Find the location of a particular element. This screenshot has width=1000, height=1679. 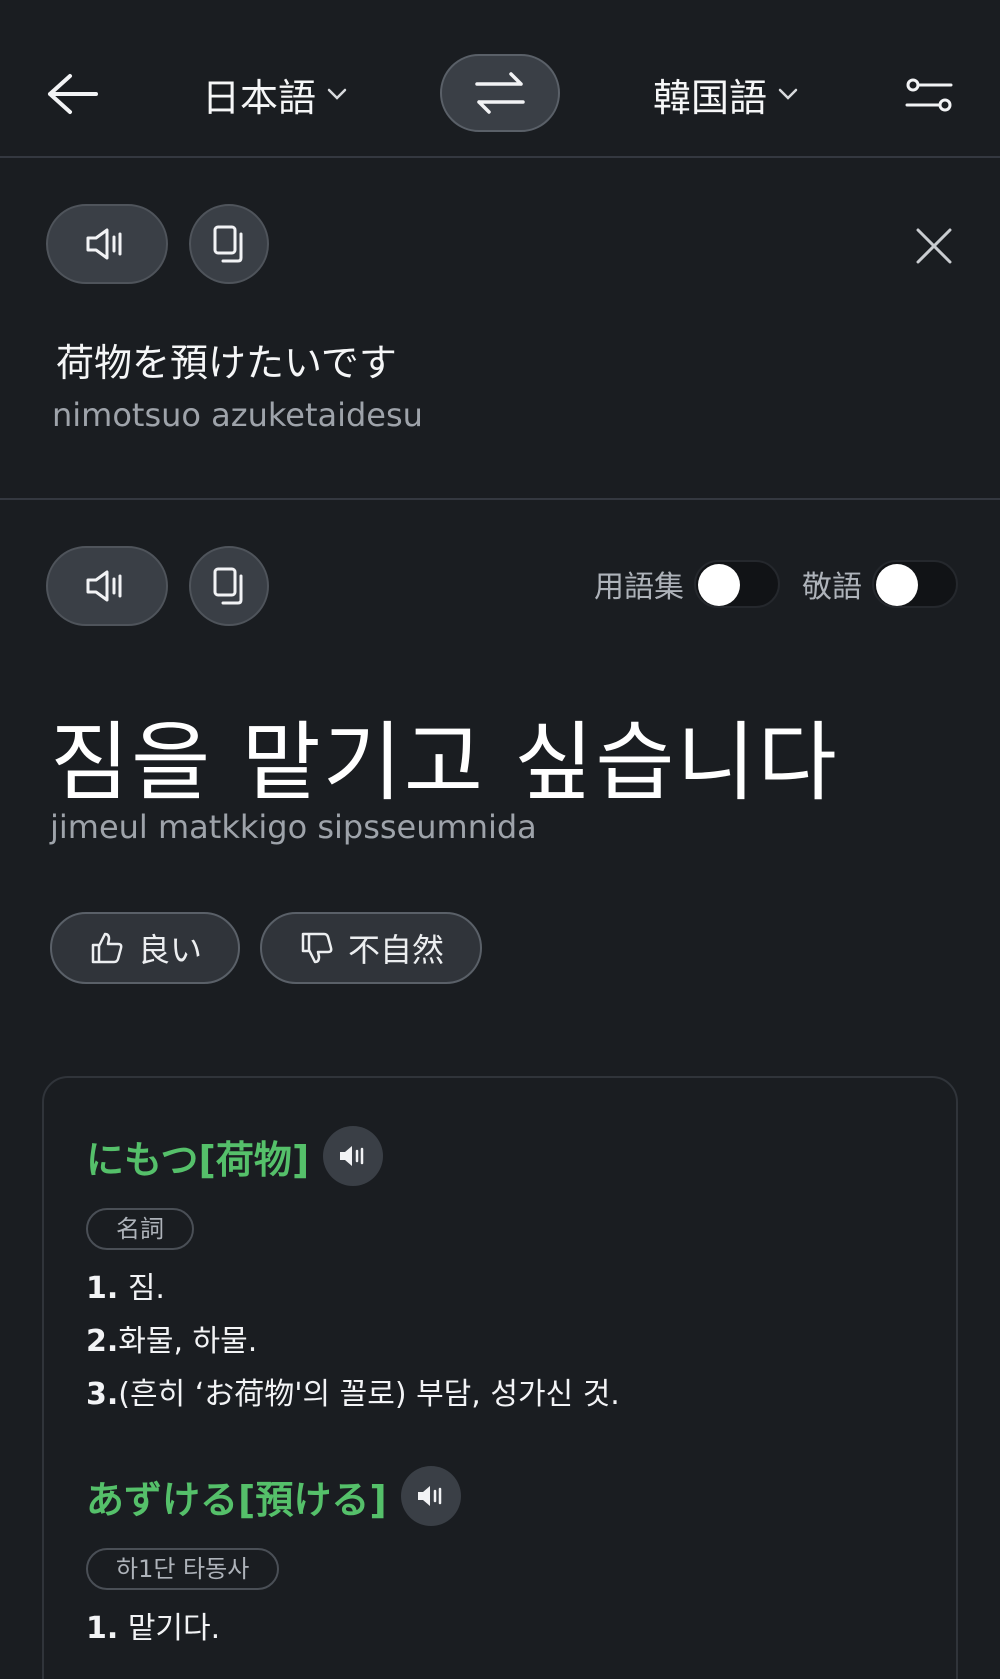

target-language-label: 韓国語 is located at coordinates (710, 97).